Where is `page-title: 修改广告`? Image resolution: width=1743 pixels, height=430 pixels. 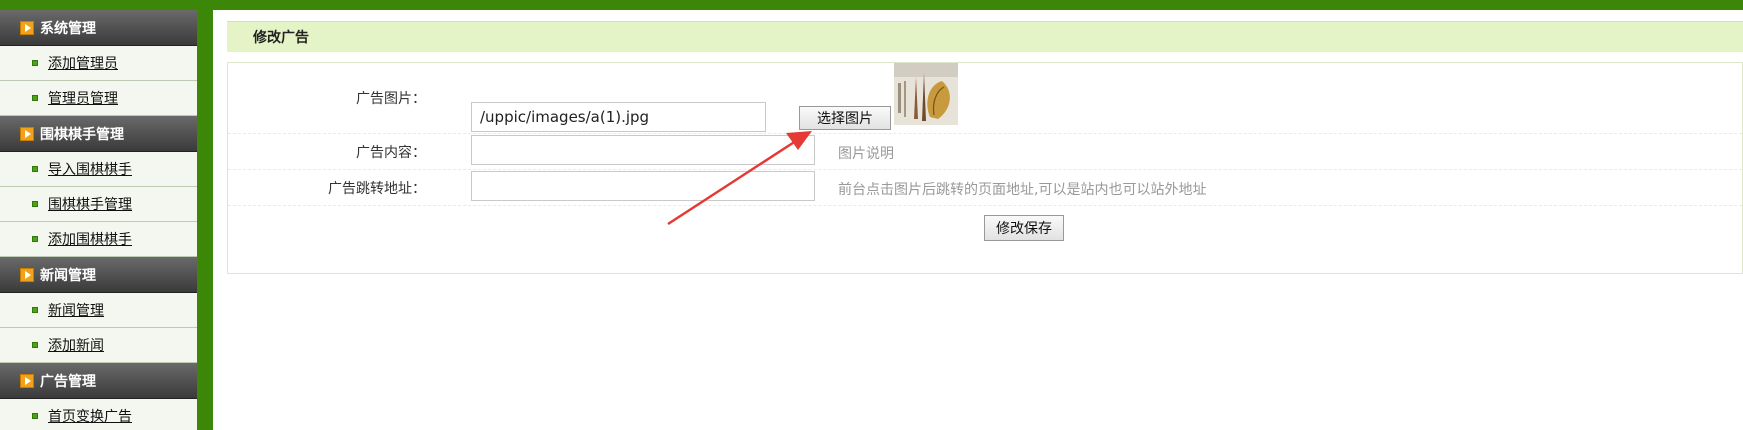
page-title: 修改广告 is located at coordinates (281, 38).